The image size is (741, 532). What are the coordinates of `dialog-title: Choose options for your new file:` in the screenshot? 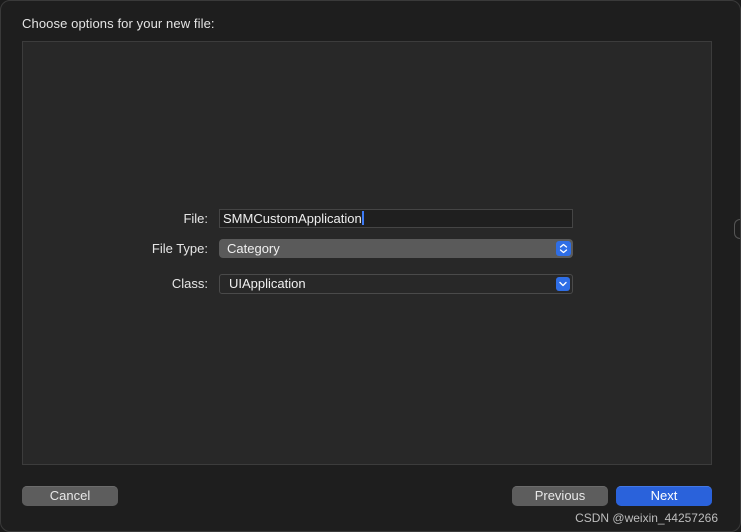 It's located at (118, 23).